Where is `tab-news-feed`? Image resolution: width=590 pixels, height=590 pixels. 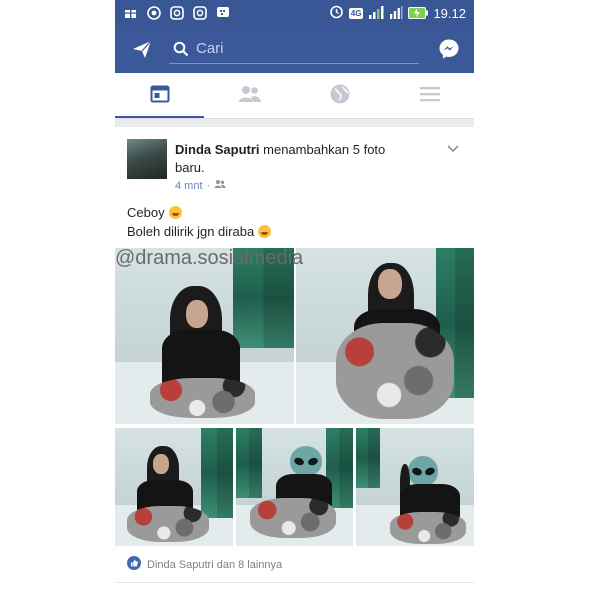
tab-news-feed is located at coordinates (159, 95).